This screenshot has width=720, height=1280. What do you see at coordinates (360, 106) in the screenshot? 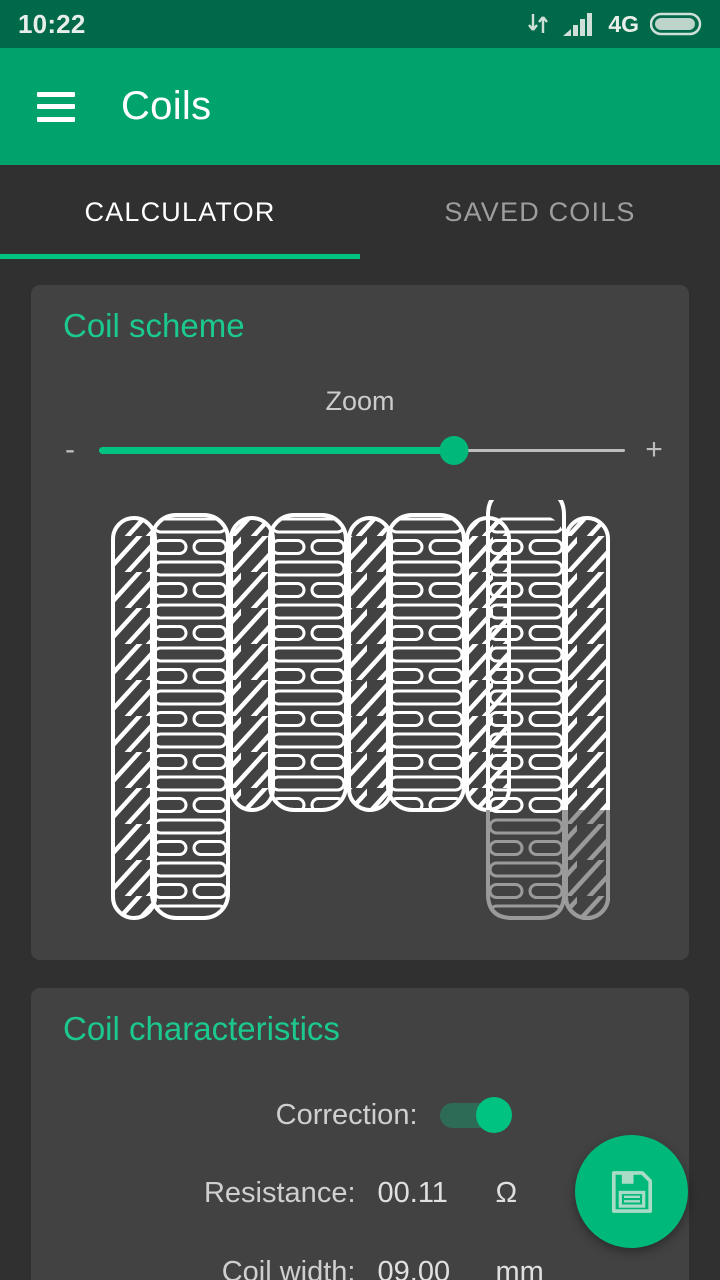
I see `app-toolbar: Coils` at bounding box center [360, 106].